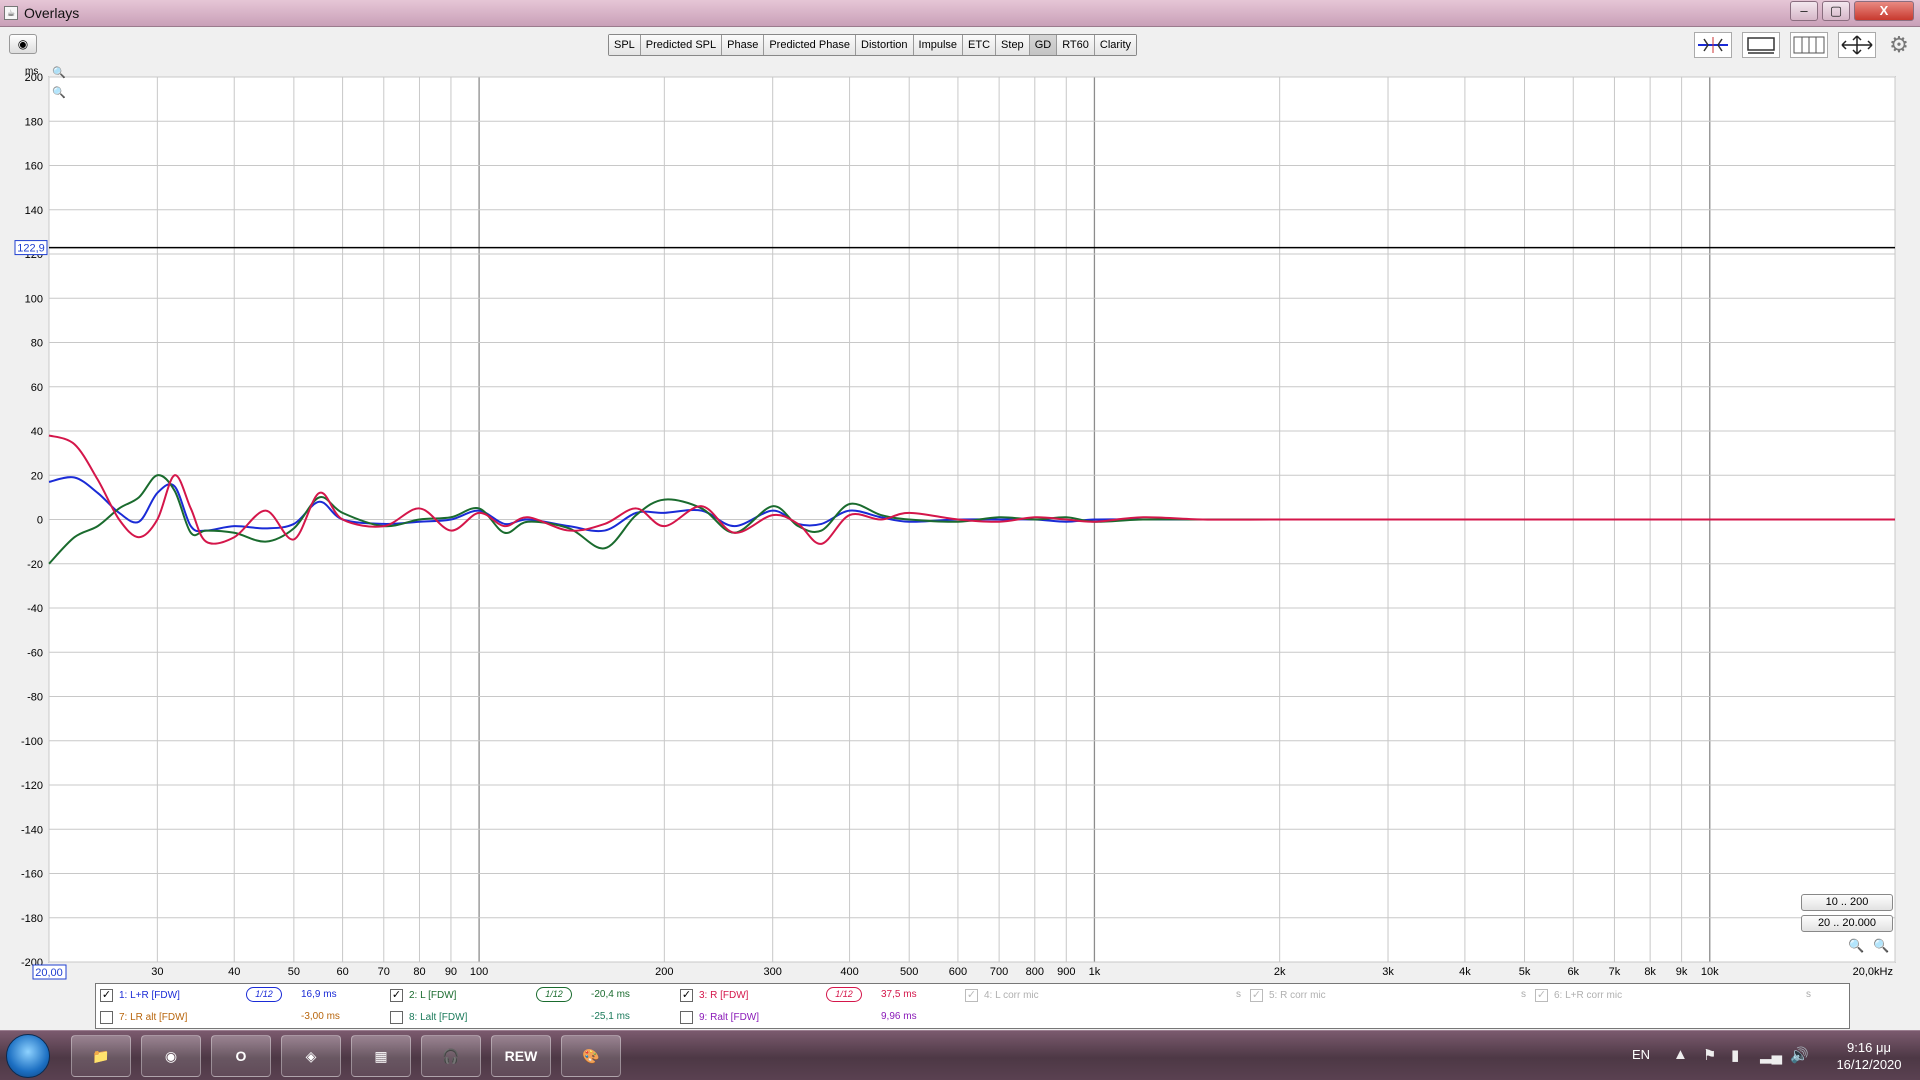 The image size is (1920, 1080). Describe the element at coordinates (1899, 45) in the screenshot. I see `gear-icon: ⚙` at that location.